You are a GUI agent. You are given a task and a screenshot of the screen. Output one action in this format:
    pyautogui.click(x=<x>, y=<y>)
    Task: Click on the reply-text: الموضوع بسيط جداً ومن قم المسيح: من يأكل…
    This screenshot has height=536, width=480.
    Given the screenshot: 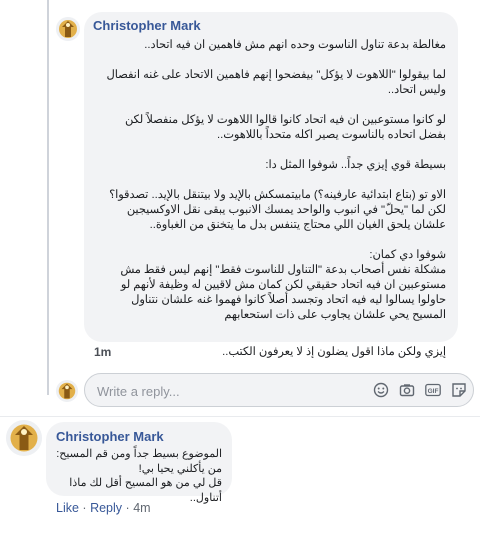 What is the action you would take?
    pyautogui.click(x=139, y=476)
    